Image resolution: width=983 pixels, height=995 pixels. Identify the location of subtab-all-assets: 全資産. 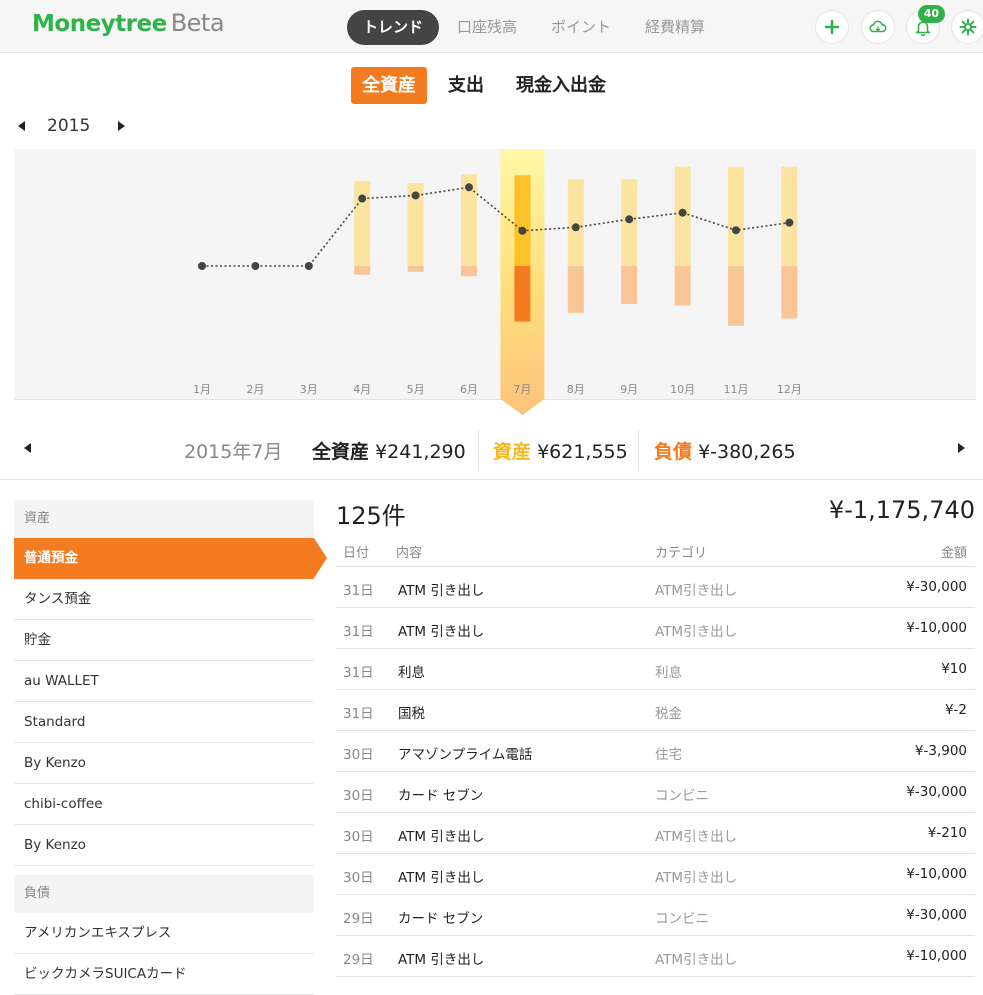
(389, 85).